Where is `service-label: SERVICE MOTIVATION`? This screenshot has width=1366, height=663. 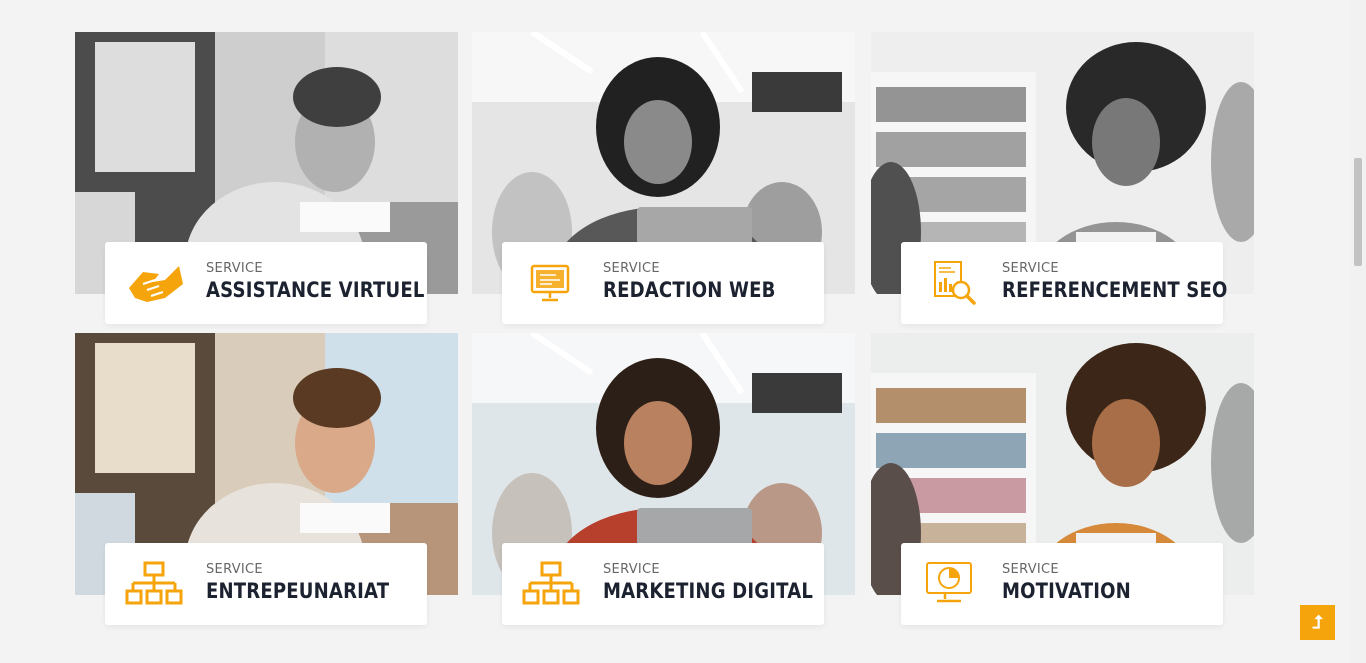
service-label: SERVICE MOTIVATION is located at coordinates (1062, 584).